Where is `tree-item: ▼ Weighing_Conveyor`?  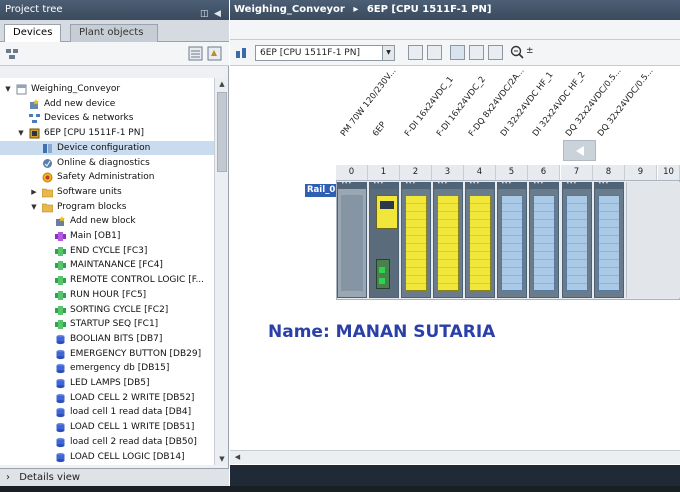 tree-item: ▼ Weighing_Conveyor is located at coordinates (107, 89).